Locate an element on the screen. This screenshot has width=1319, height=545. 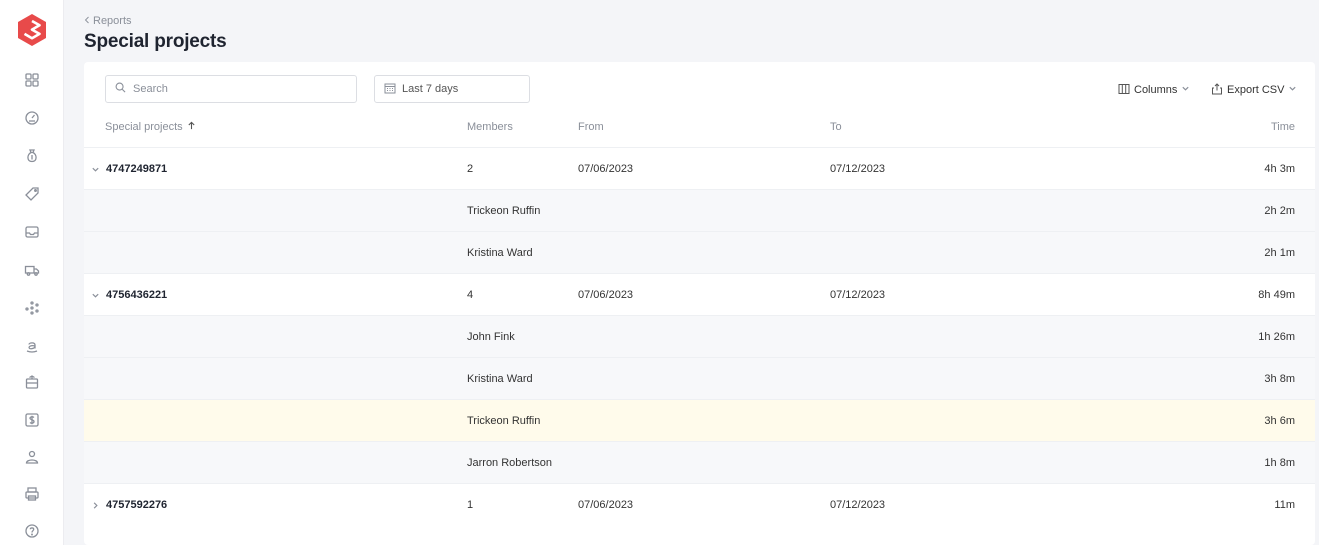
column-header-from: From is located at coordinates (591, 127).